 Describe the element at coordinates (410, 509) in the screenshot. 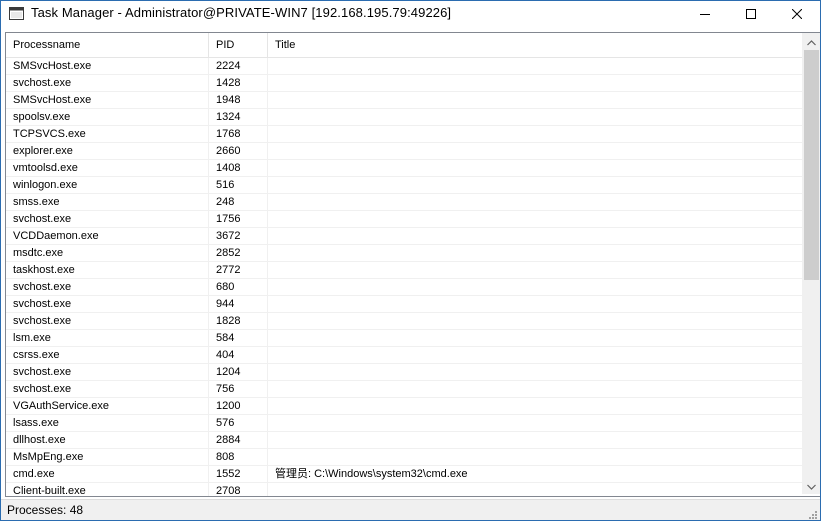

I see `status-bar: Processes: 48` at that location.